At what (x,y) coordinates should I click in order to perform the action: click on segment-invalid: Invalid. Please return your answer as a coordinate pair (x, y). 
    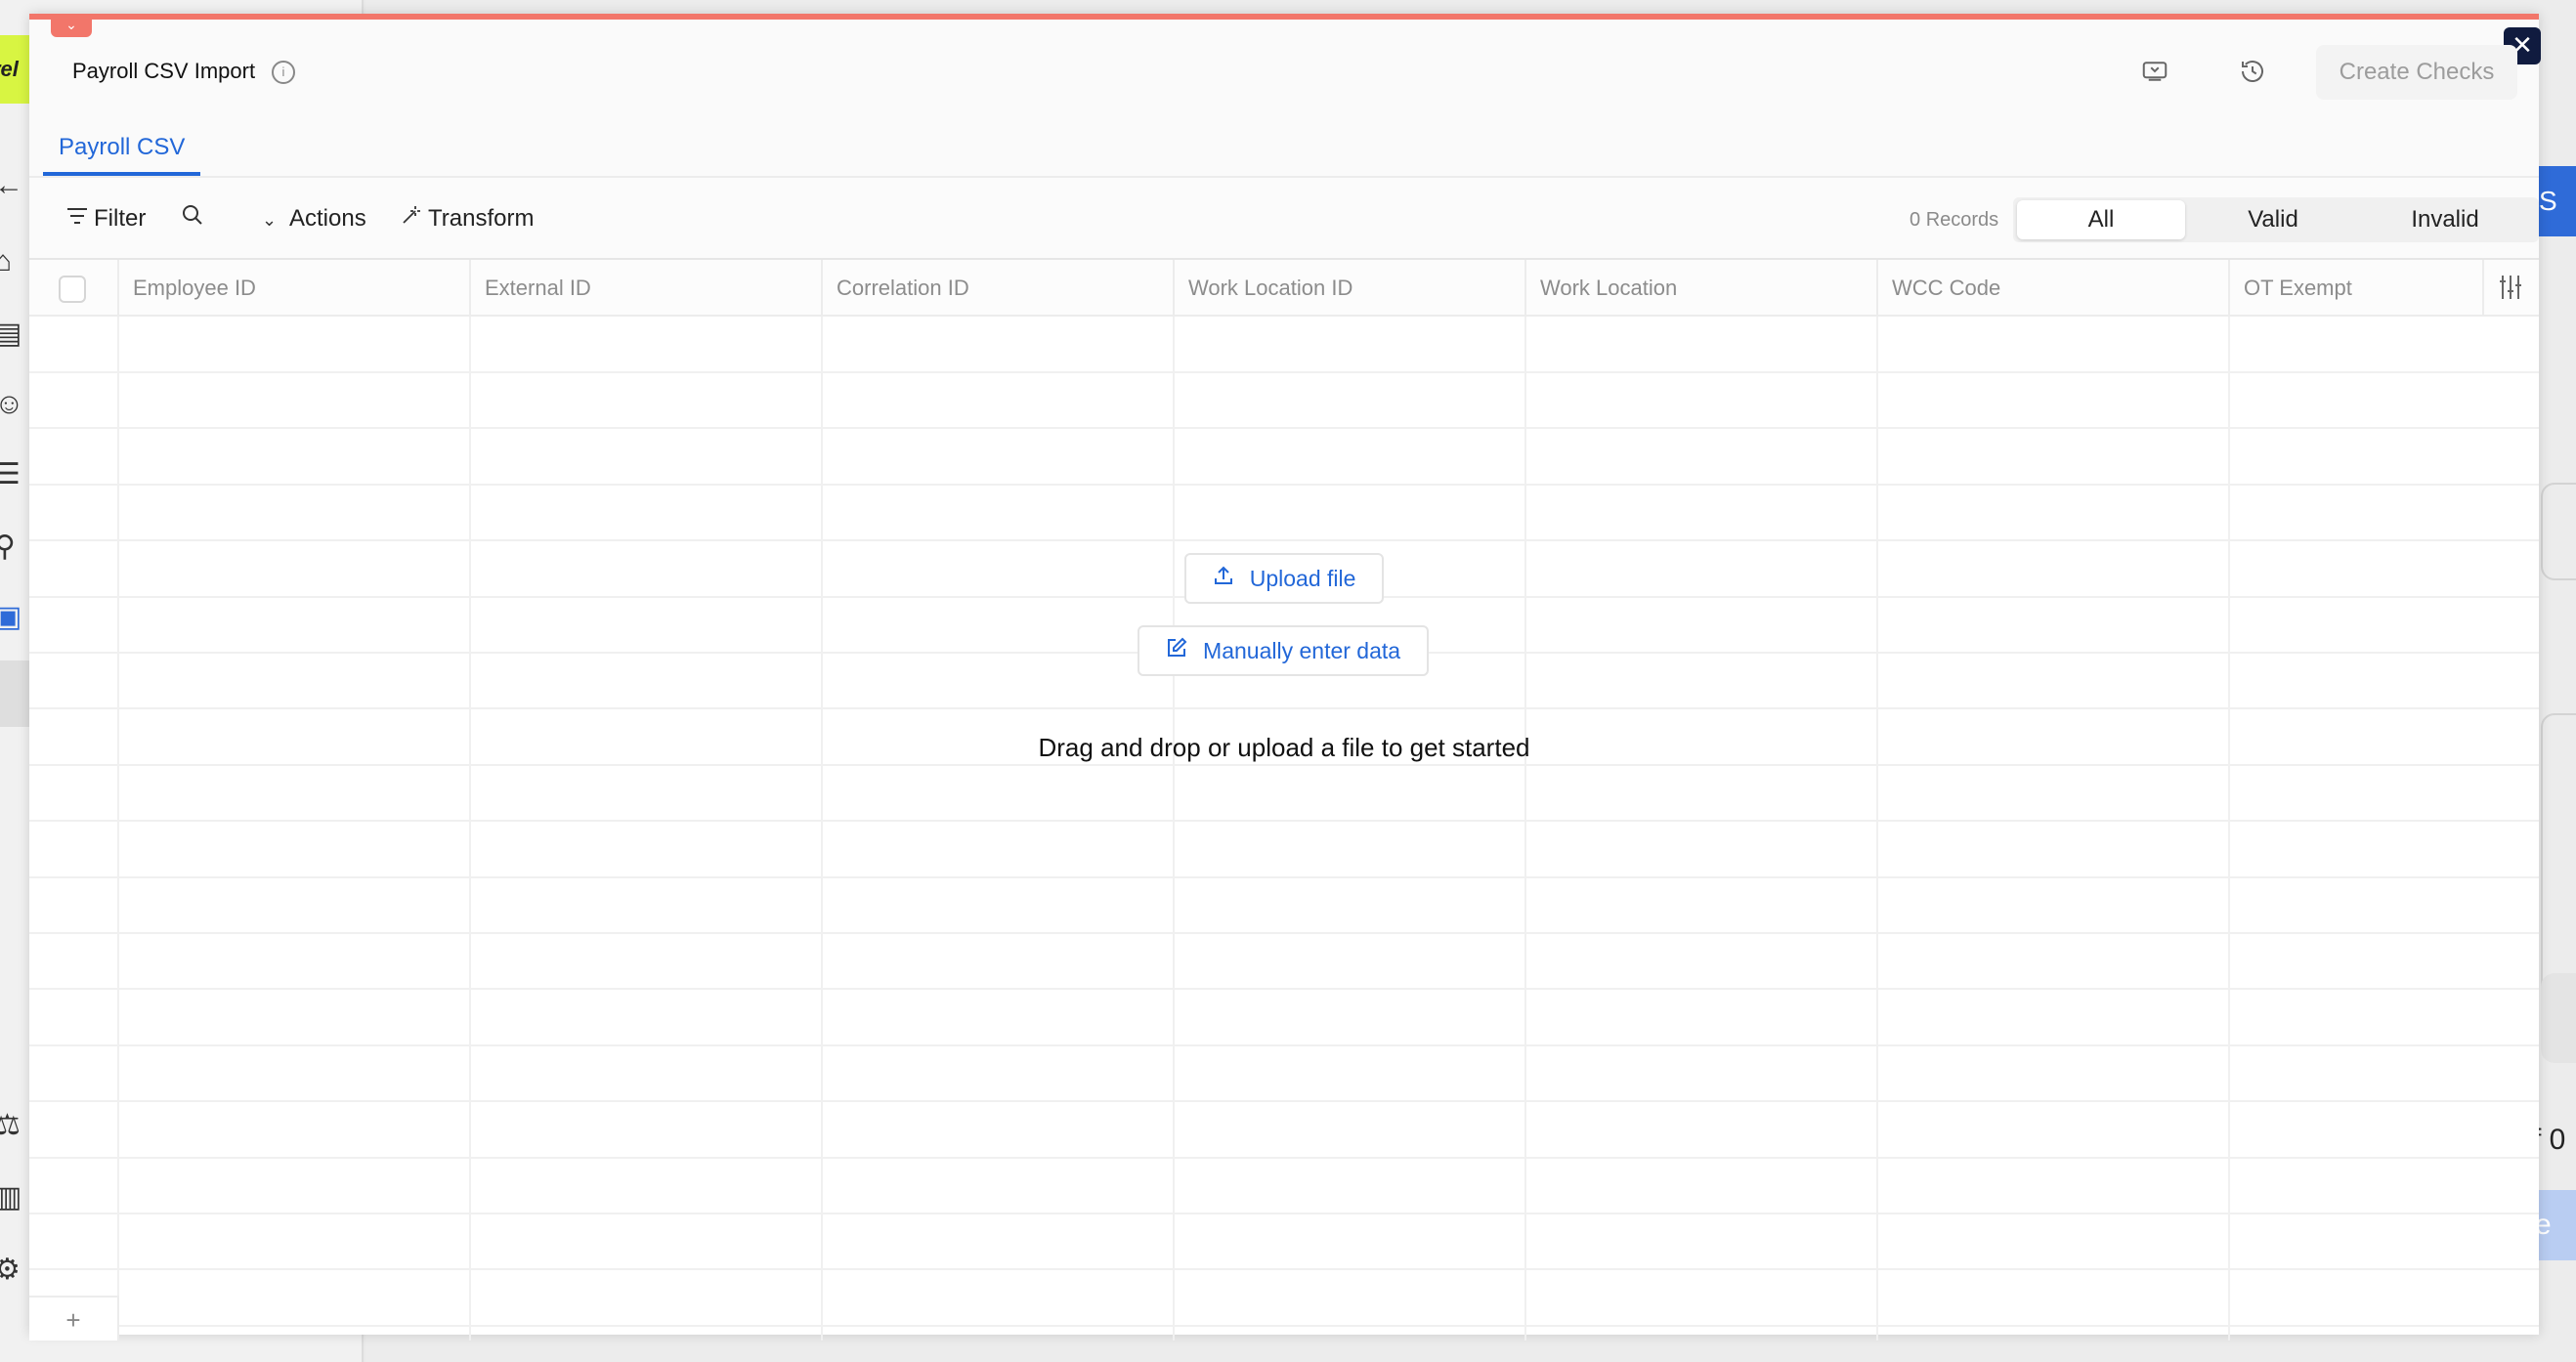
    Looking at the image, I should click on (2445, 219).